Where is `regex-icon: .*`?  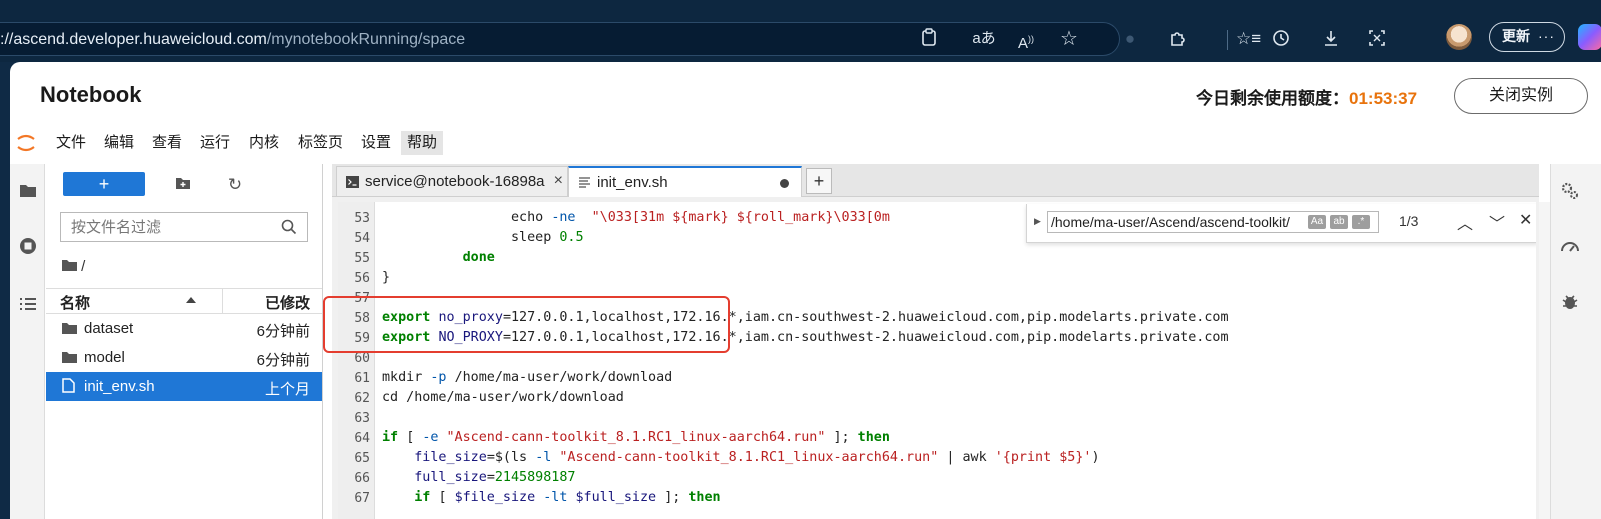
regex-icon: .* is located at coordinates (1361, 222).